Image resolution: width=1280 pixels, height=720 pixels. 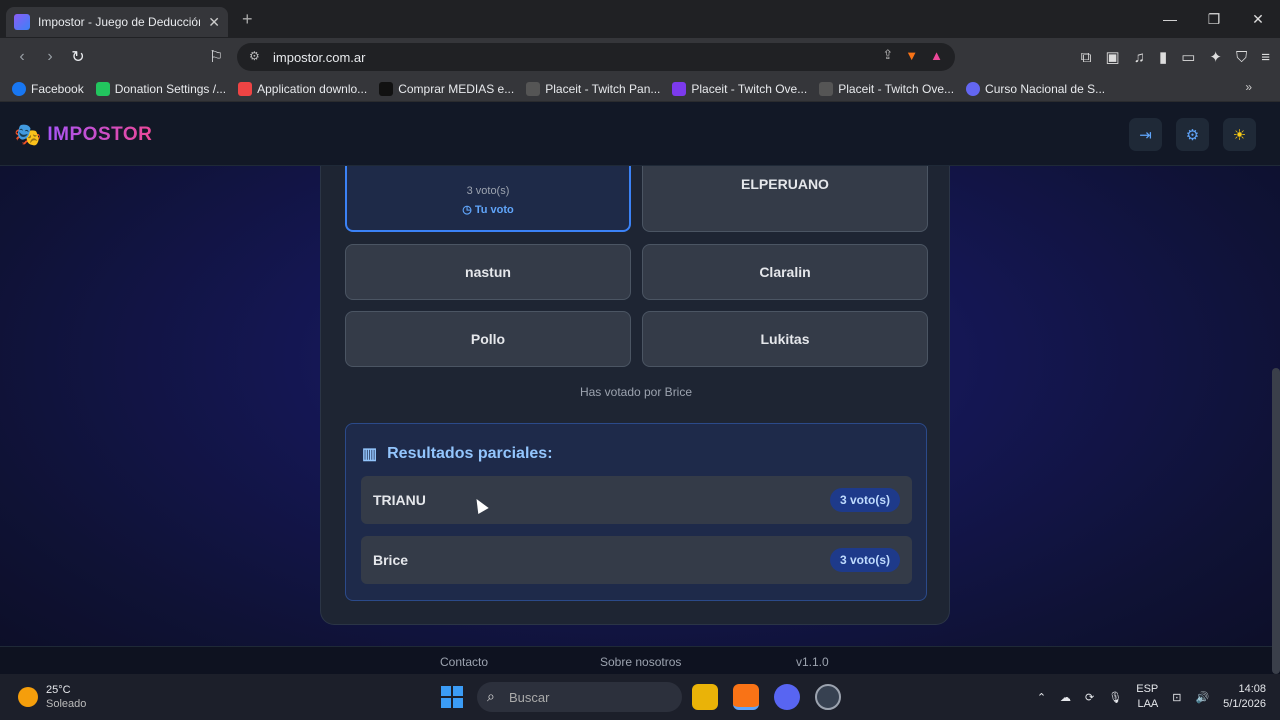 I want to click on system-tray: ⌃ ☁ ⟳ 🎙 ESP LAA ⊡ 🔊 14:08 5/1/2026, so click(x=1151, y=697).